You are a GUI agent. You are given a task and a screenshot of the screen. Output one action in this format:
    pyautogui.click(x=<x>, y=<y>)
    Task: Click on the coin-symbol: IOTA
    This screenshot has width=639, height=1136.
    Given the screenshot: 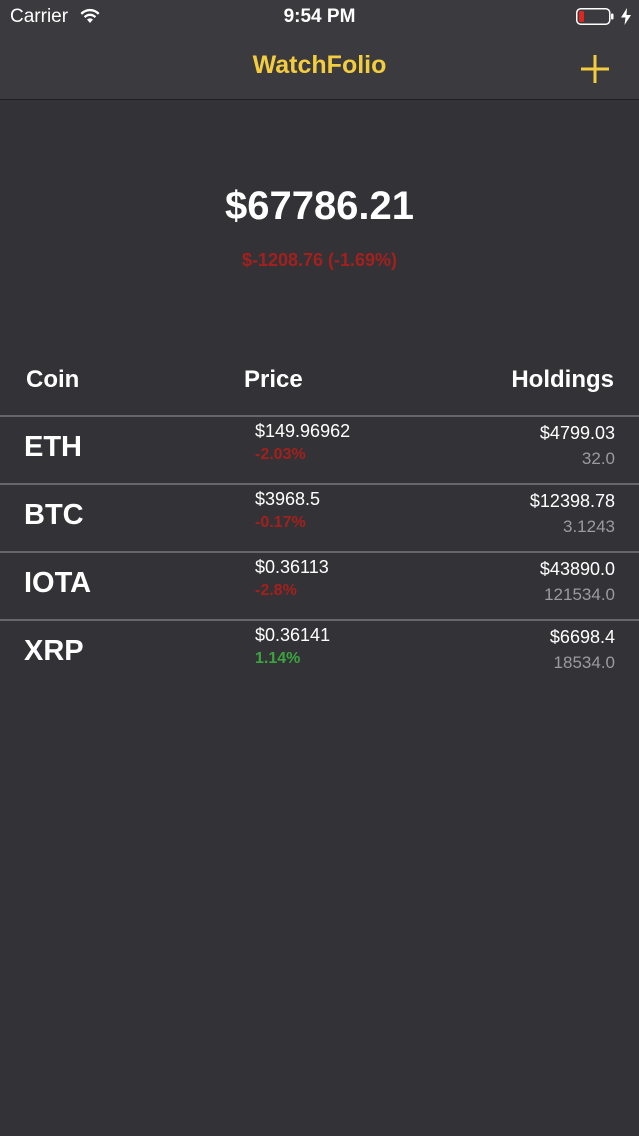 What is the action you would take?
    pyautogui.click(x=58, y=583)
    